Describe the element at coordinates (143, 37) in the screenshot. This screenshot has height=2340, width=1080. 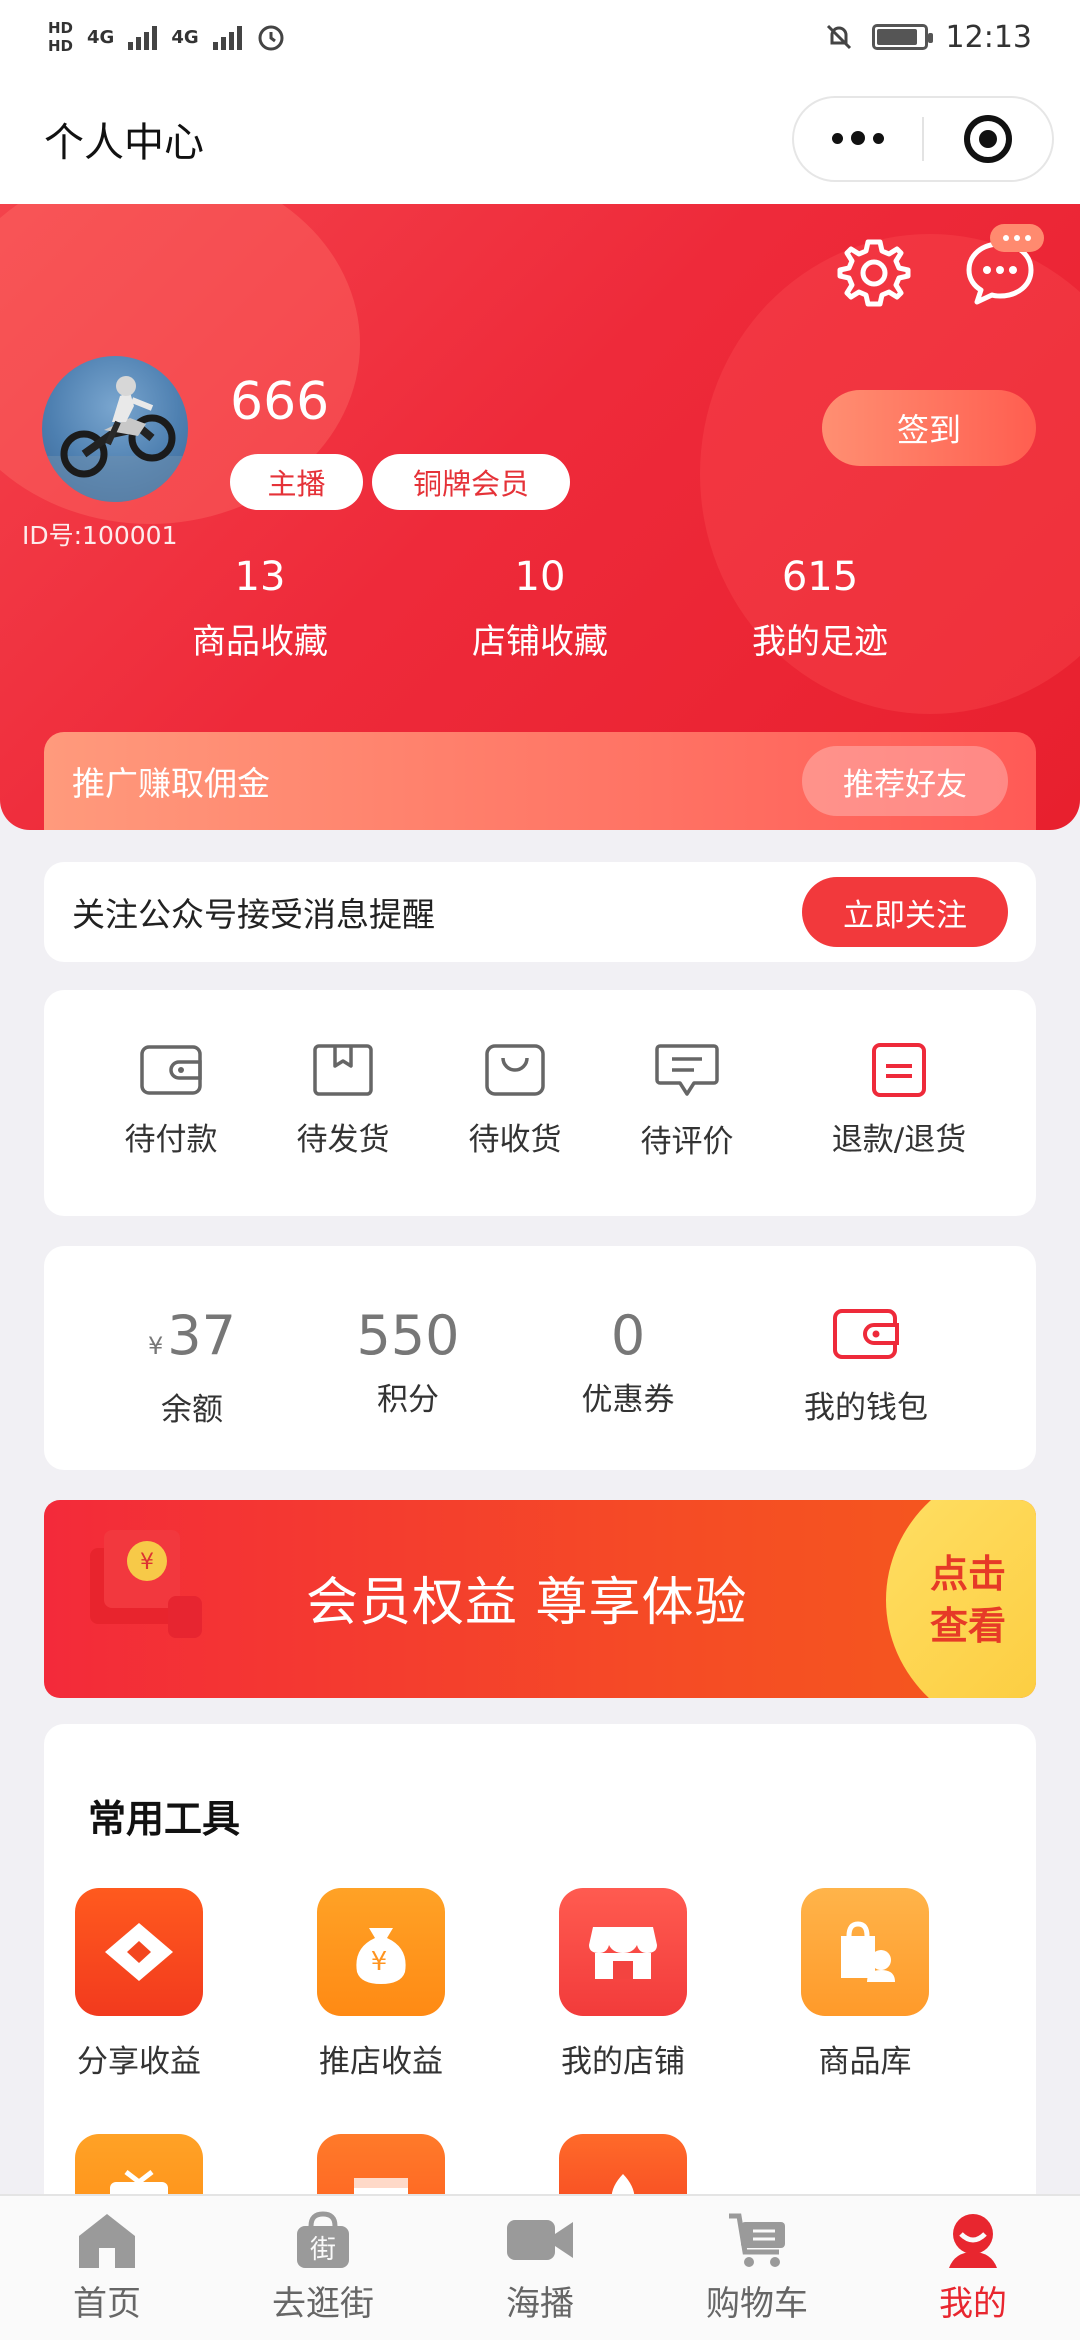
I see `signal-icon` at that location.